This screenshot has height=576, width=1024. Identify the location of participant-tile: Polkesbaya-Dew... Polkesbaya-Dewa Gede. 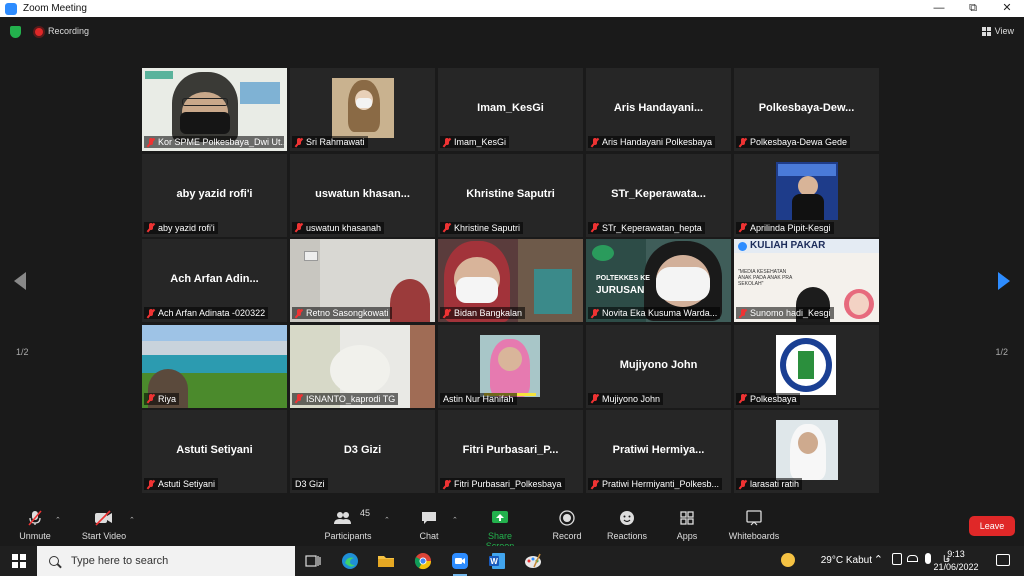
(806, 109).